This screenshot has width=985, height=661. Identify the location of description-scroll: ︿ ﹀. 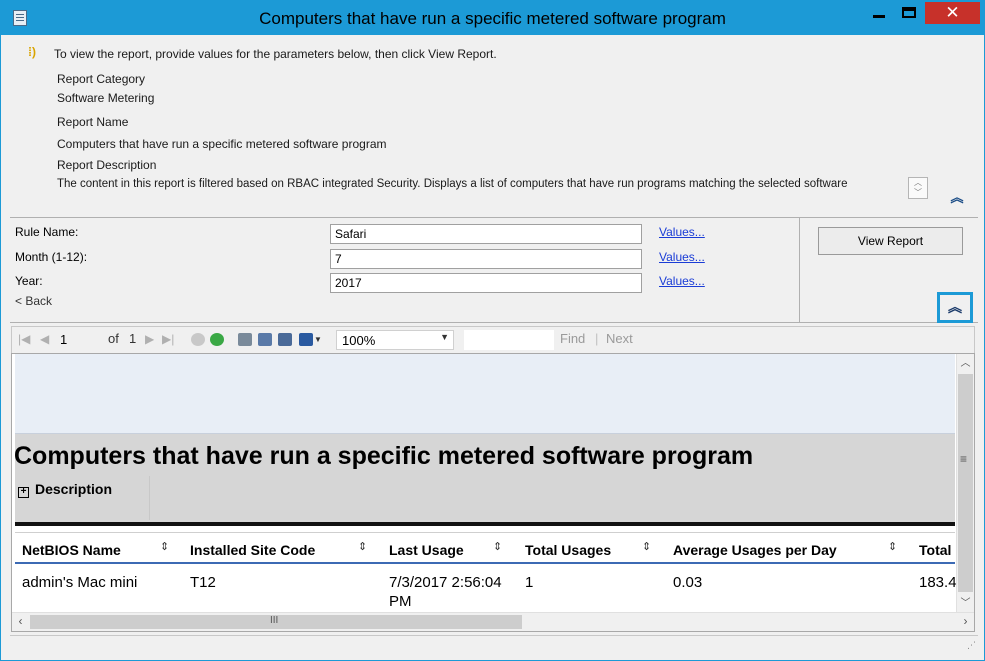
(918, 188).